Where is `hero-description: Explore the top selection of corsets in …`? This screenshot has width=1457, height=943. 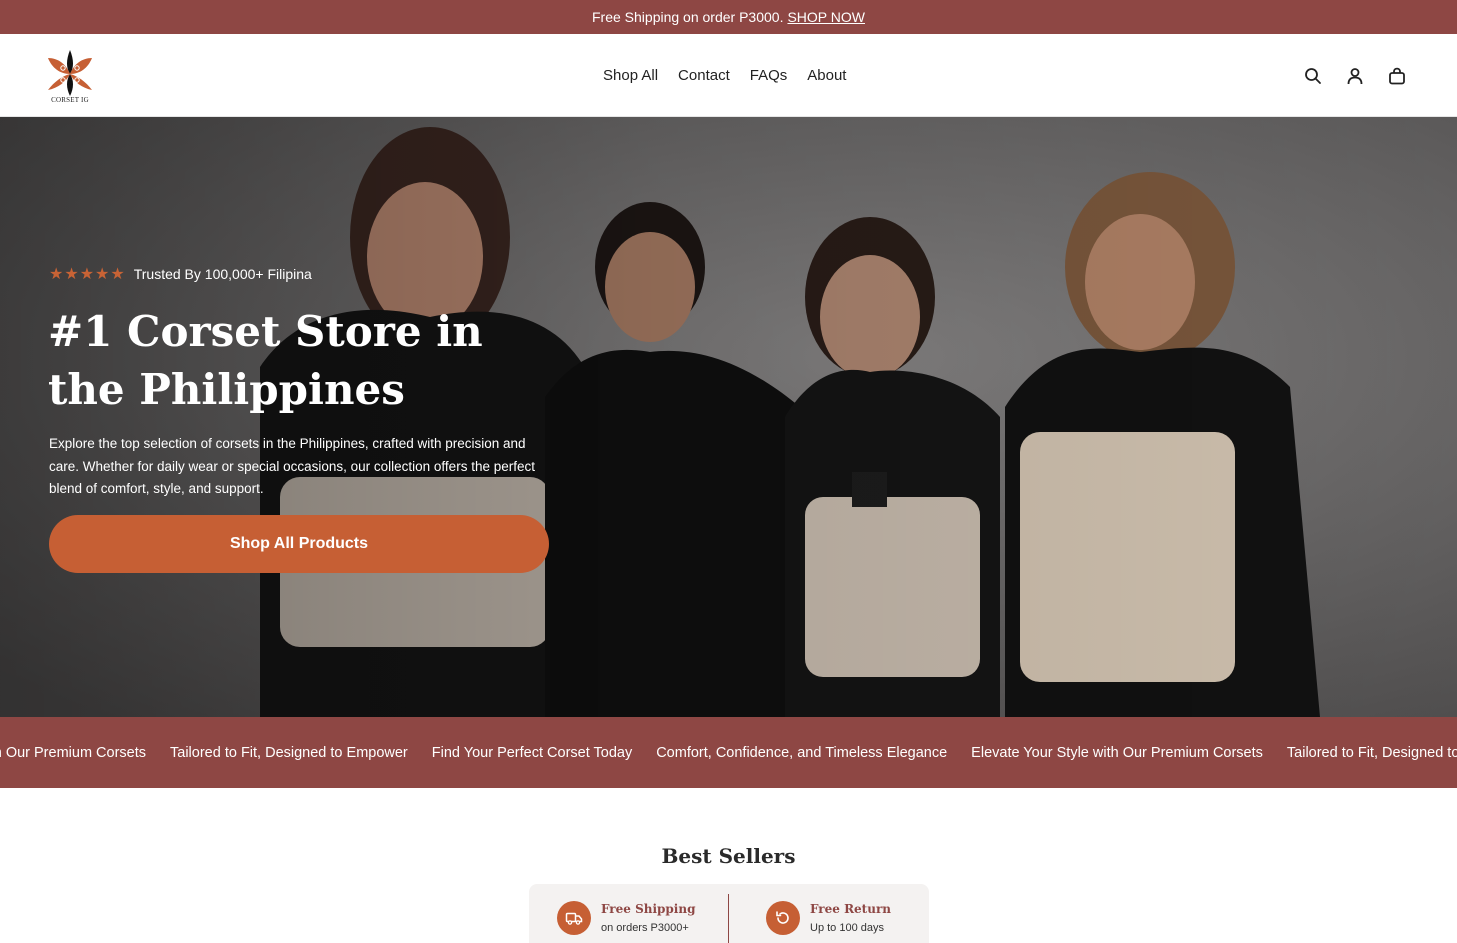 hero-description: Explore the top selection of corsets in … is located at coordinates (292, 466).